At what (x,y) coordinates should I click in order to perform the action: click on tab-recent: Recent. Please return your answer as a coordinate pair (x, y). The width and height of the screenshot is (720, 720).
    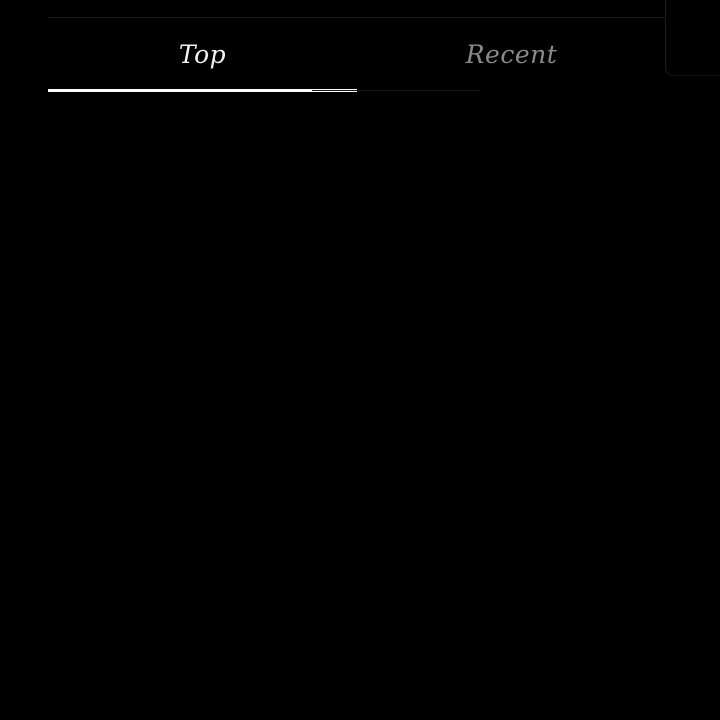
    Looking at the image, I should click on (511, 55).